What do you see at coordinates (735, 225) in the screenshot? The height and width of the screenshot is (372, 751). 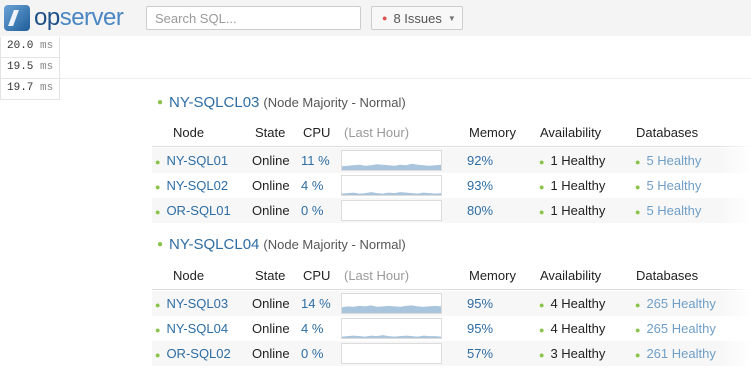 I see `edge-fade` at bounding box center [735, 225].